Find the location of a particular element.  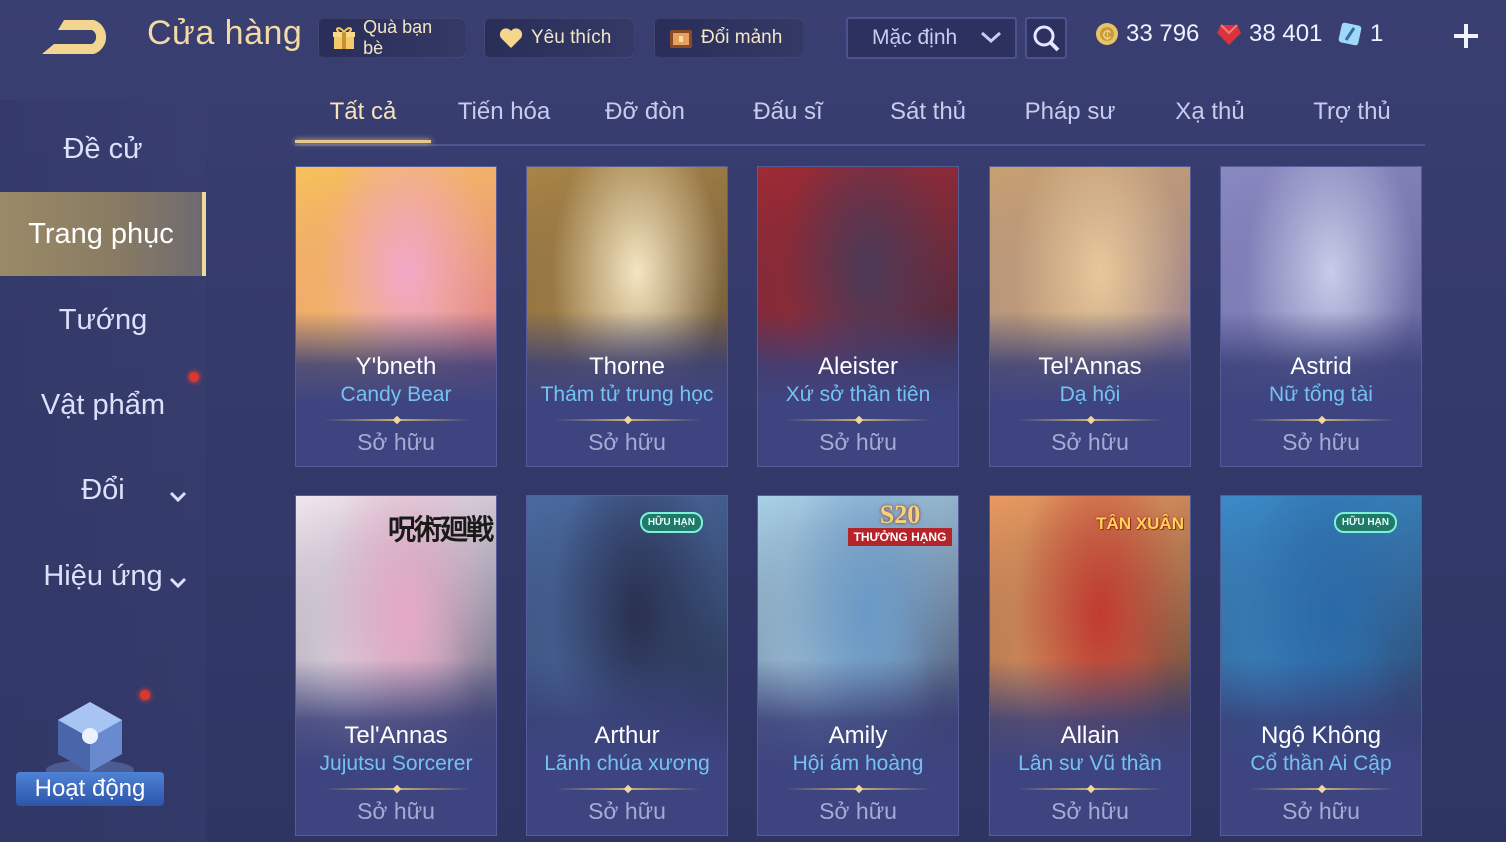

skin-name: Dạ hội is located at coordinates (1090, 394).